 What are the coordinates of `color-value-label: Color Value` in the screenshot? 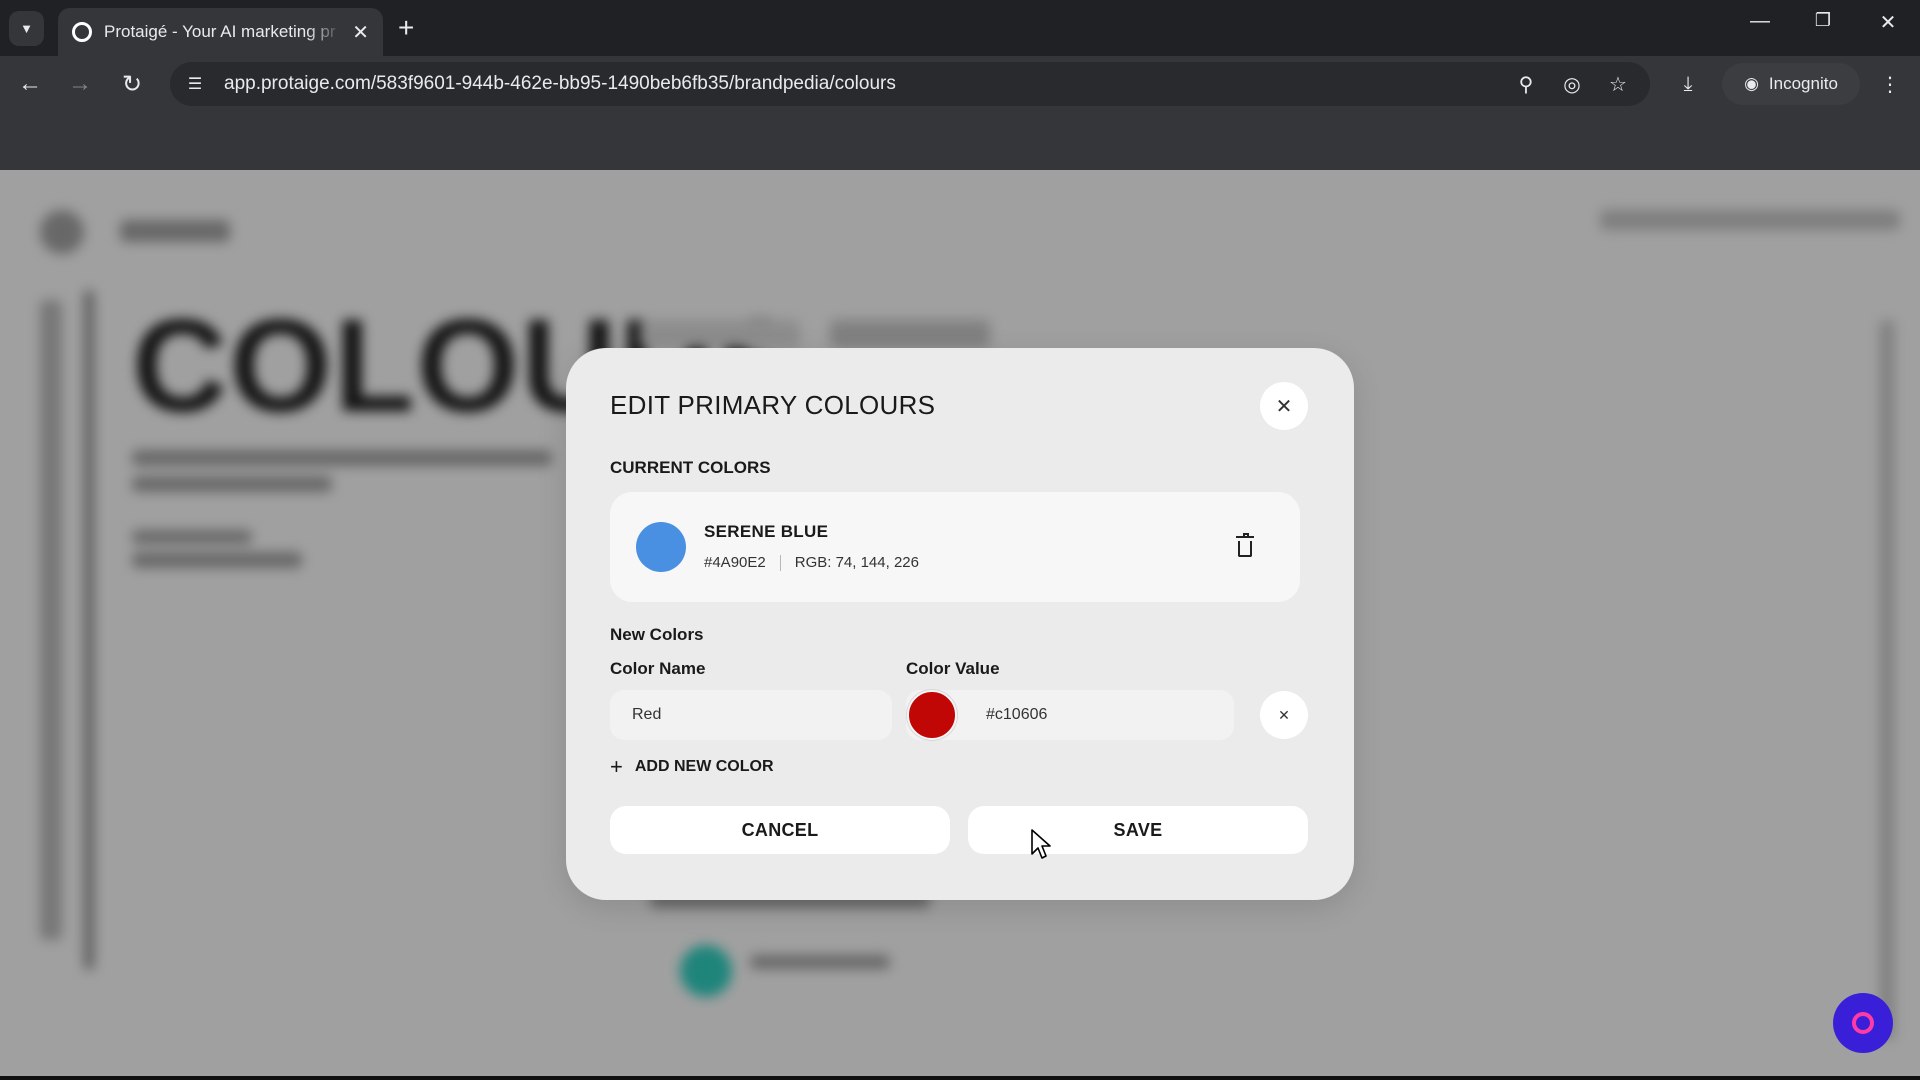 It's located at (953, 668).